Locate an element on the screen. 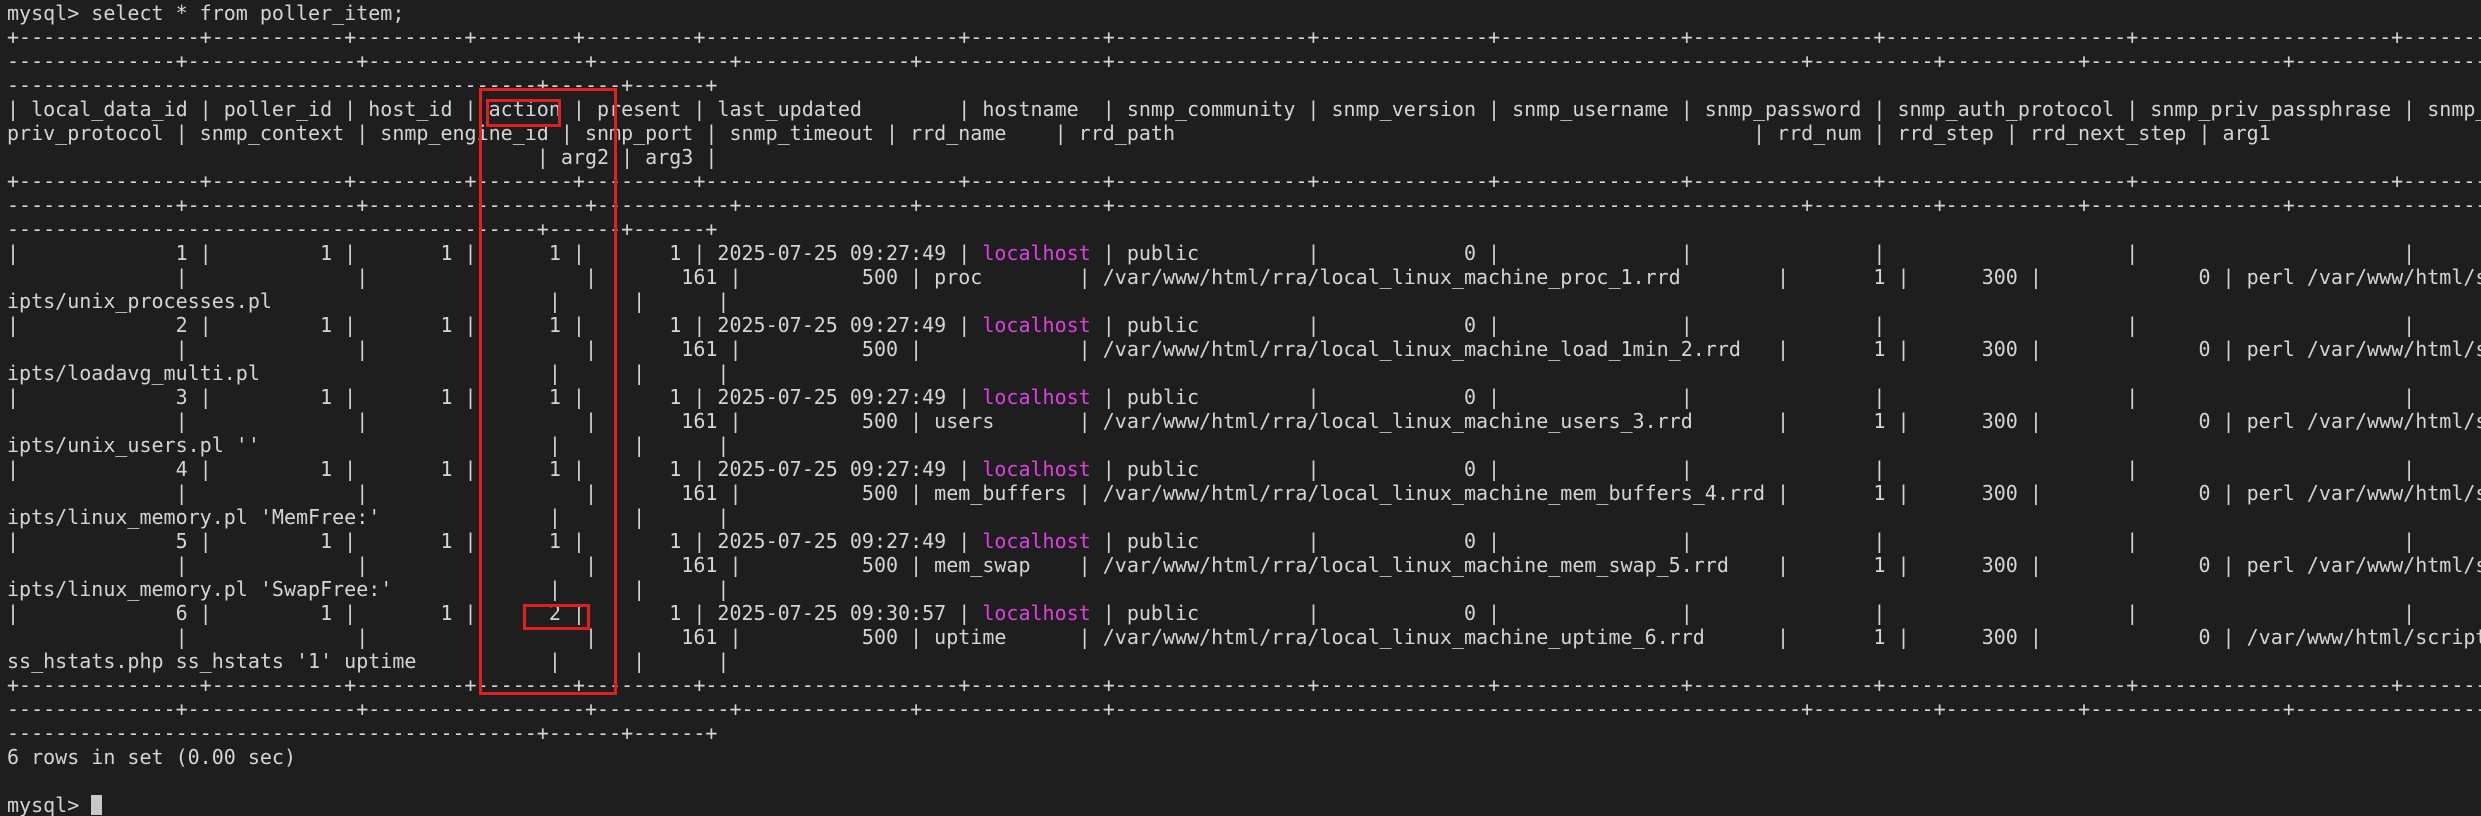  terminal-line: ss_hstats.php ss_hstats '1' uptime | | | is located at coordinates (368, 661).